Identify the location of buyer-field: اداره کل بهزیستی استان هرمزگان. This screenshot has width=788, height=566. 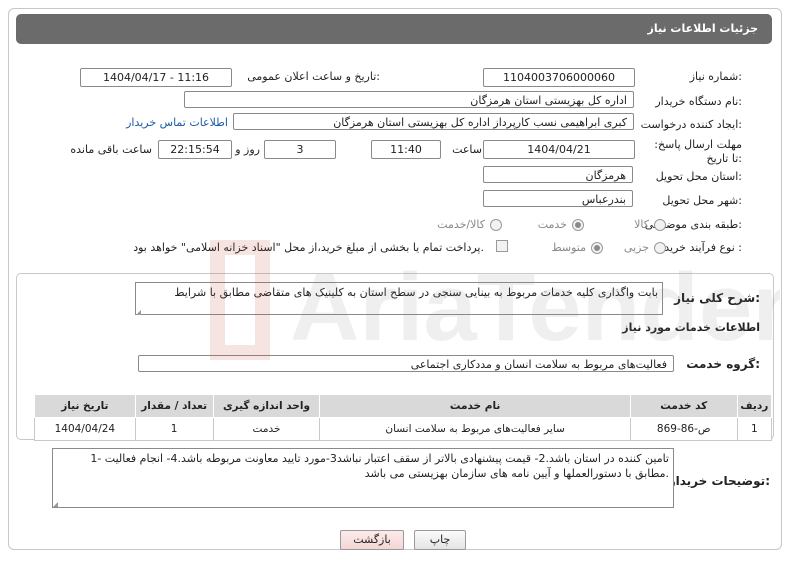
(409, 99).